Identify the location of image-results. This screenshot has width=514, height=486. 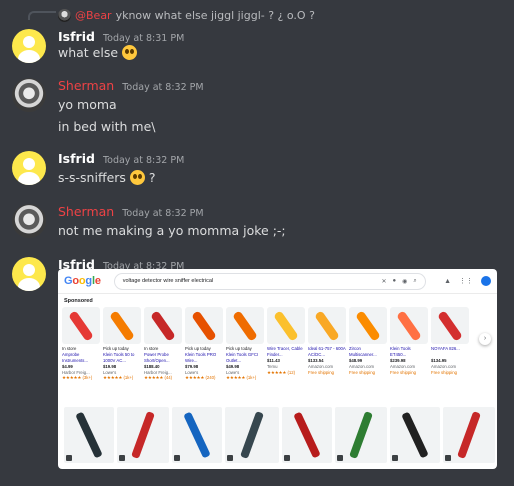
(279, 435).